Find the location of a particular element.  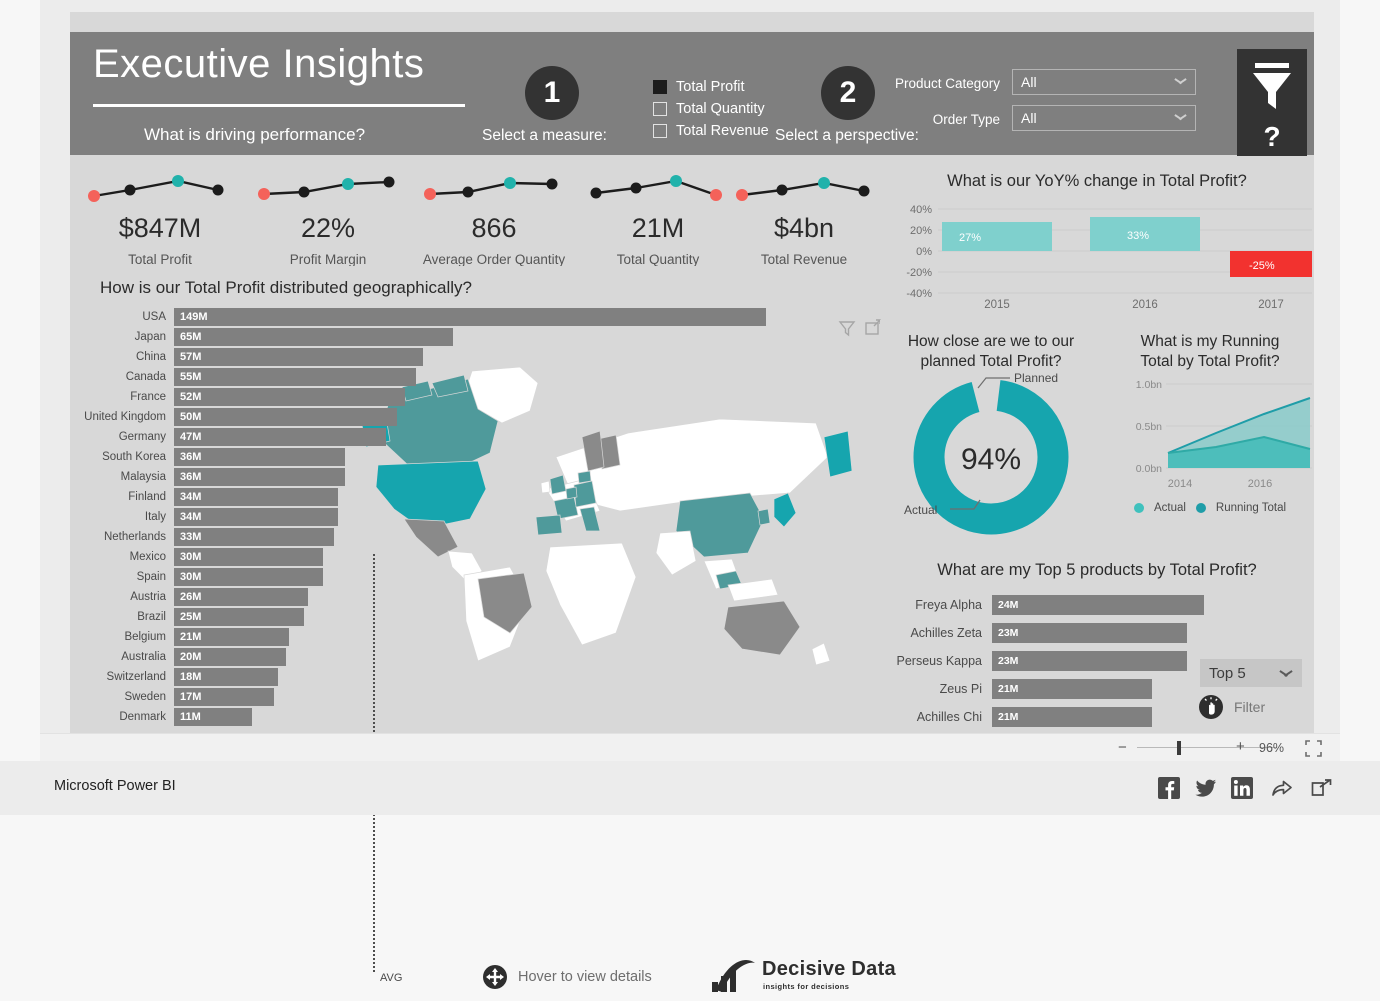

filter-help-button: ? is located at coordinates (1272, 104).